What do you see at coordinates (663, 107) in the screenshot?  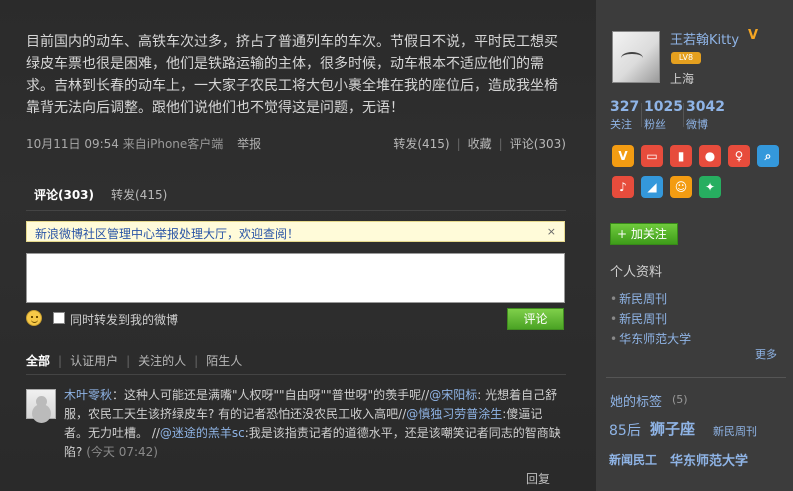 I see `stat-number: 1025` at bounding box center [663, 107].